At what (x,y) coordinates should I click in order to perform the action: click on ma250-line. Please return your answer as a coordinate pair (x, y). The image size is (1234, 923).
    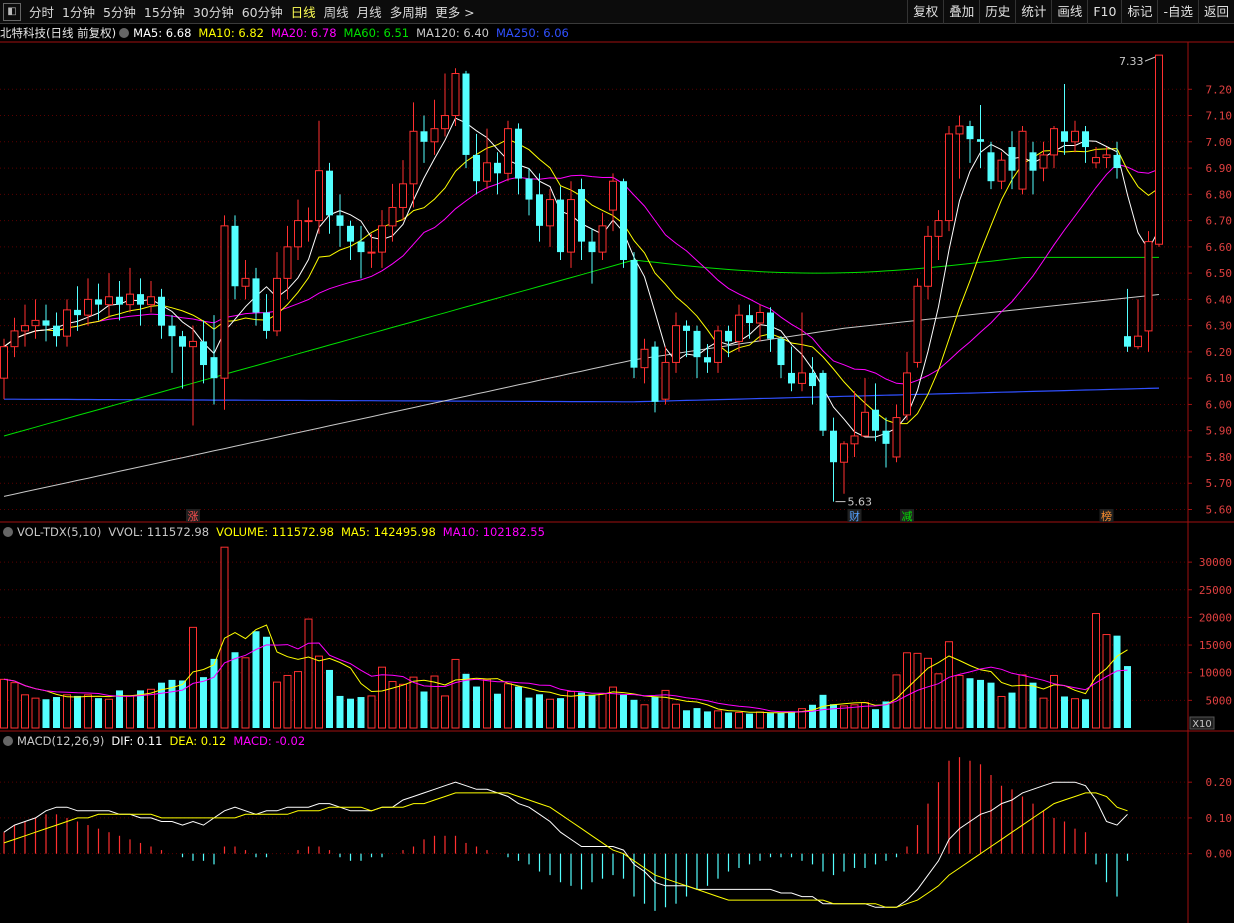
    Looking at the image, I should click on (582, 395).